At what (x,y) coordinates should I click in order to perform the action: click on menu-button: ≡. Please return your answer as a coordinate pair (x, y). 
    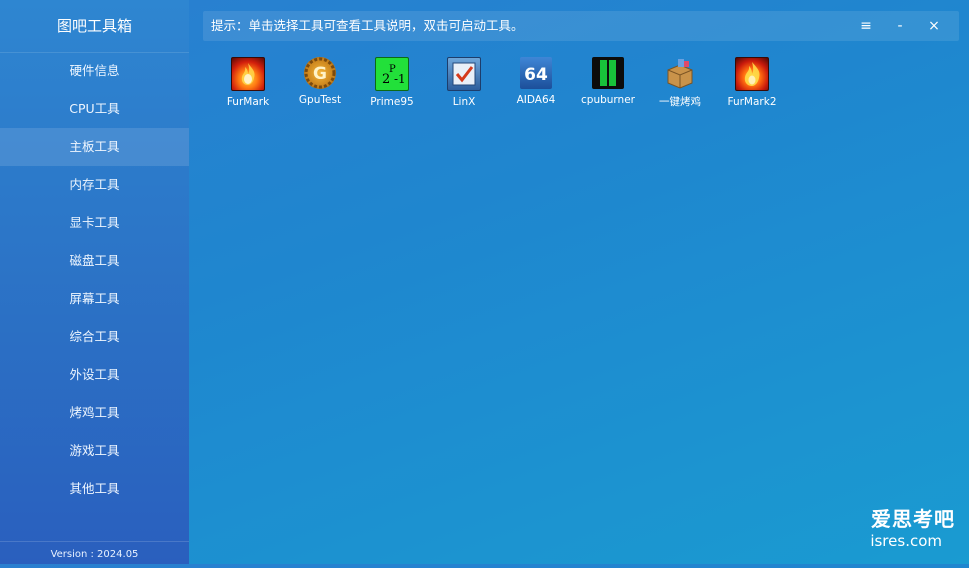
    Looking at the image, I should click on (866, 26).